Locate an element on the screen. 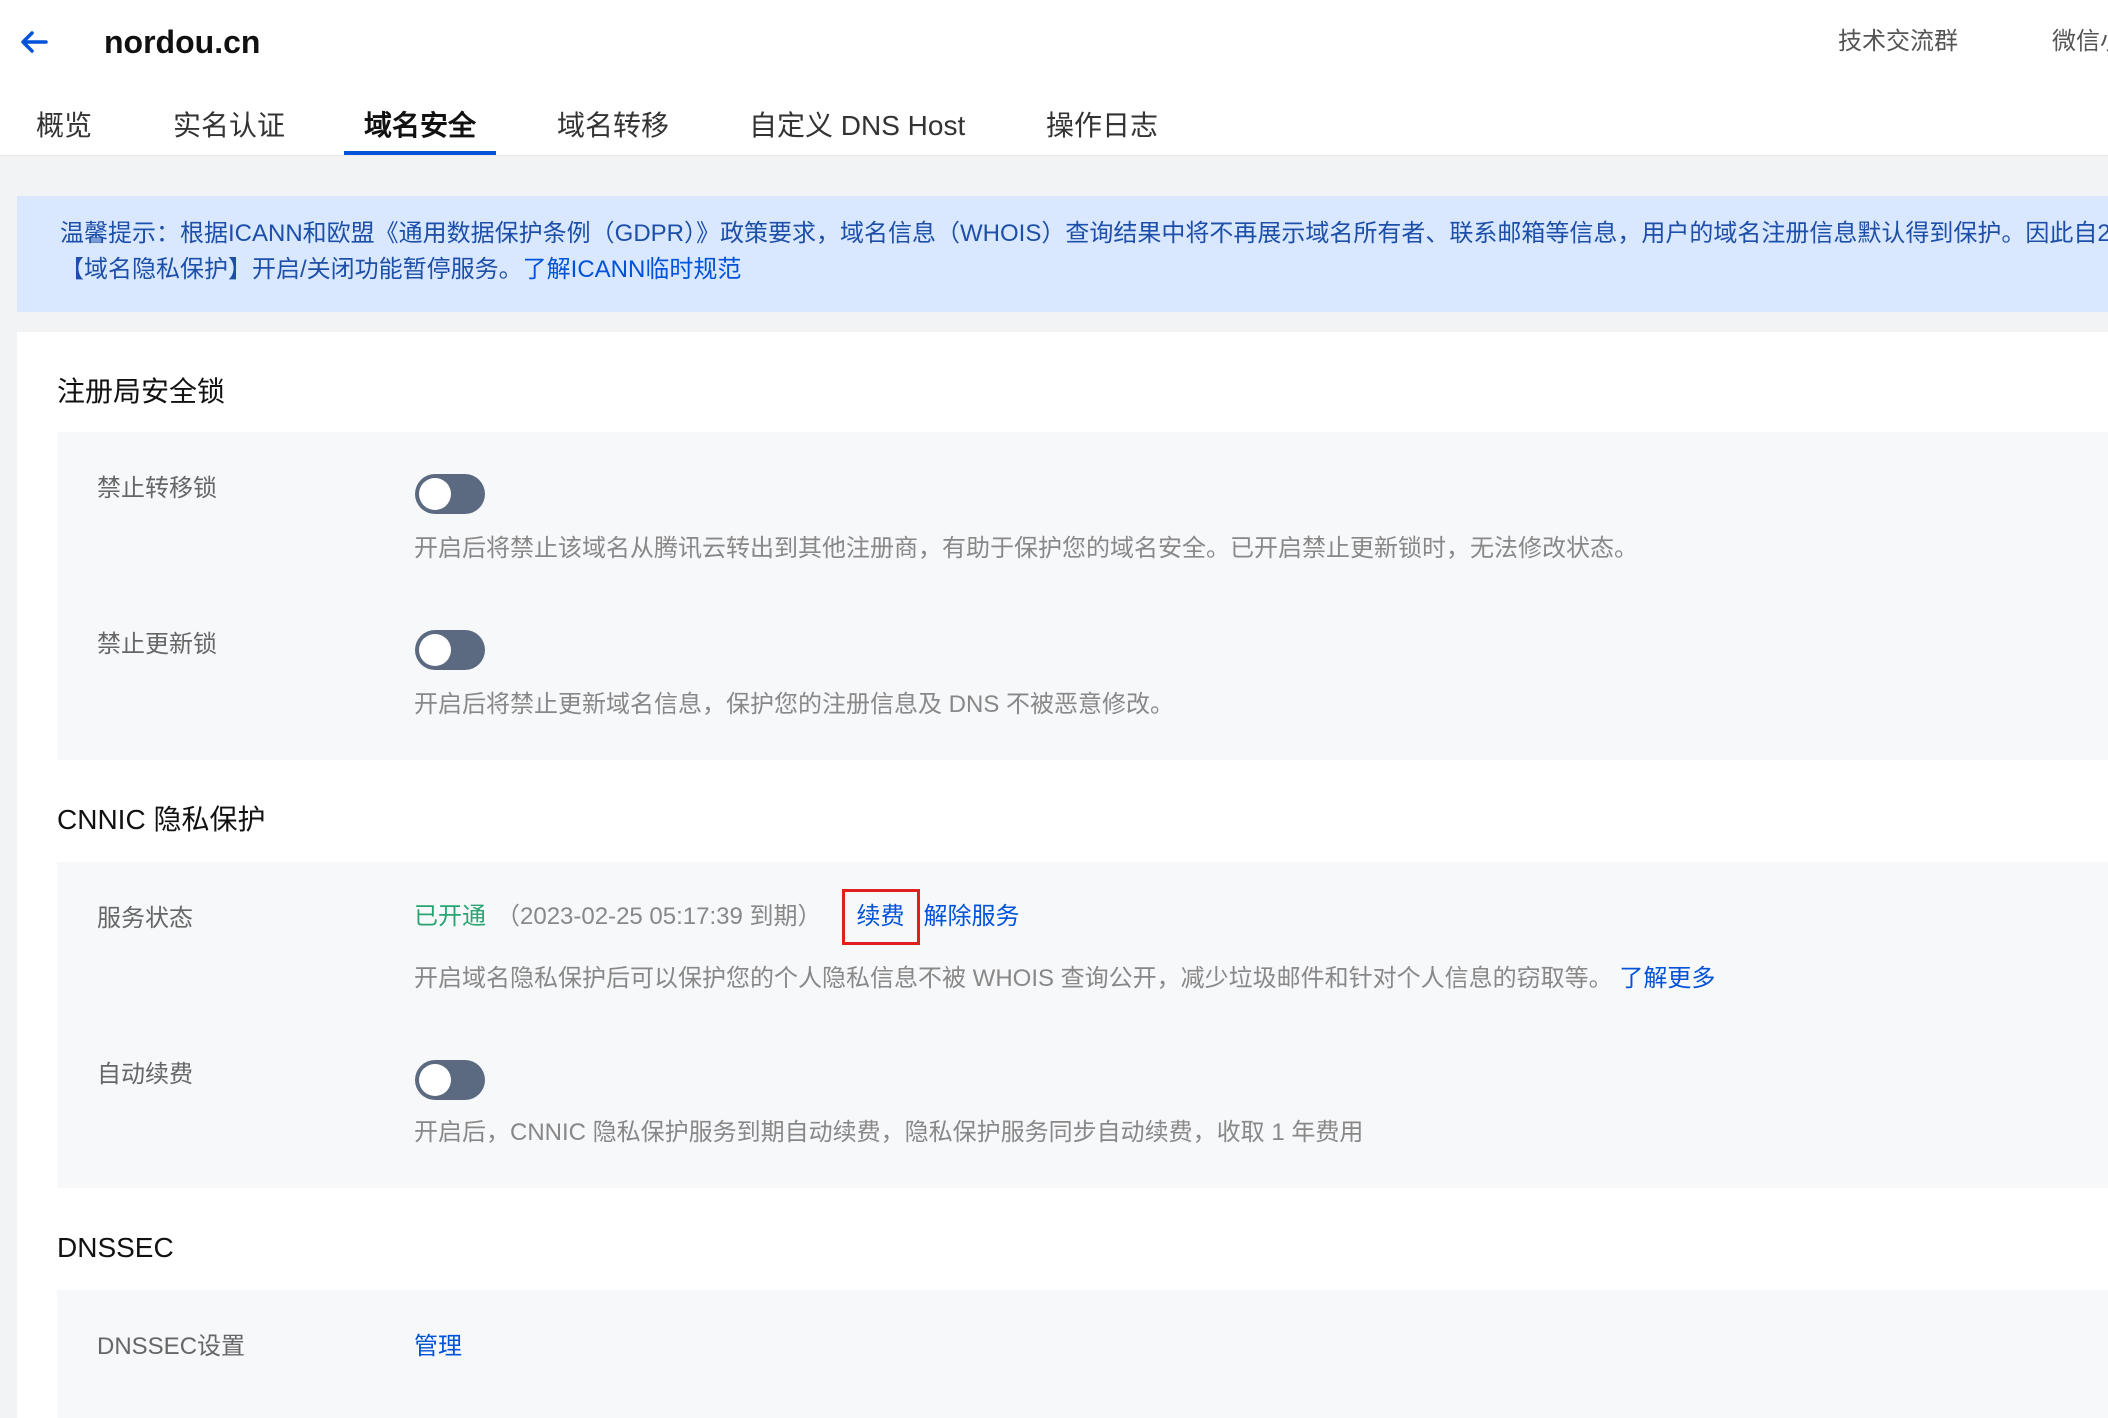 The image size is (2108, 1418). icann-rules-link: 了解ICANN临时规范 is located at coordinates (632, 269).